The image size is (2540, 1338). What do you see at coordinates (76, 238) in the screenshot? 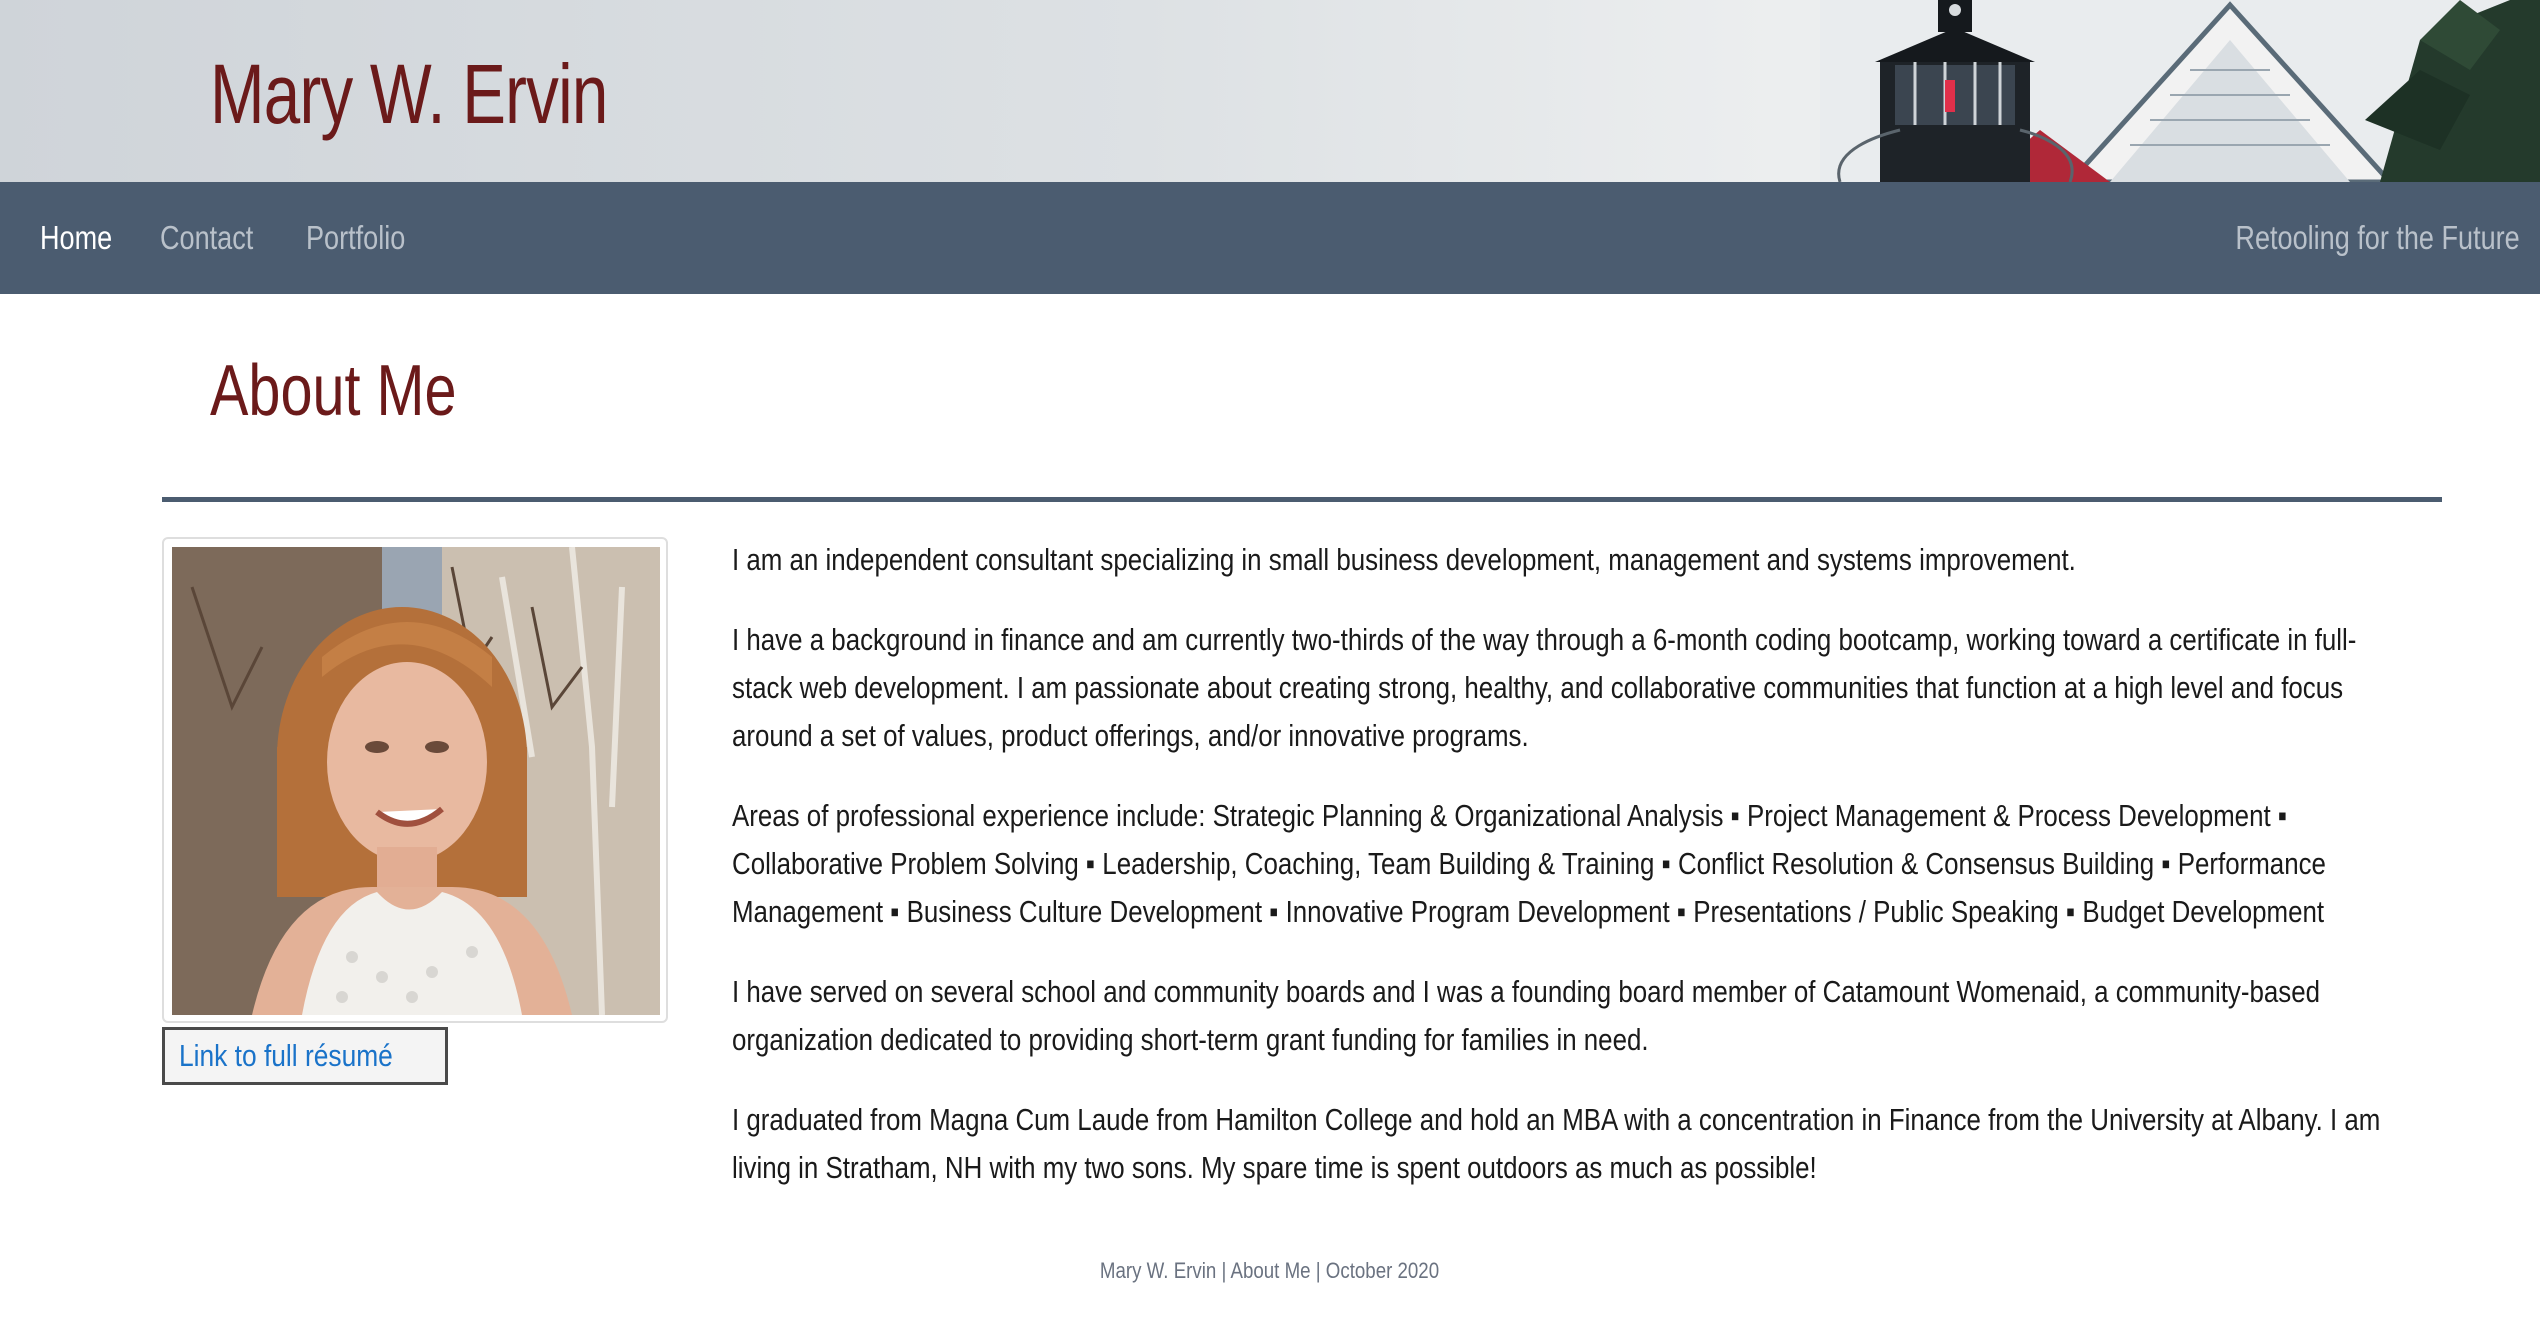
I see `nav-home-link: Home` at bounding box center [76, 238].